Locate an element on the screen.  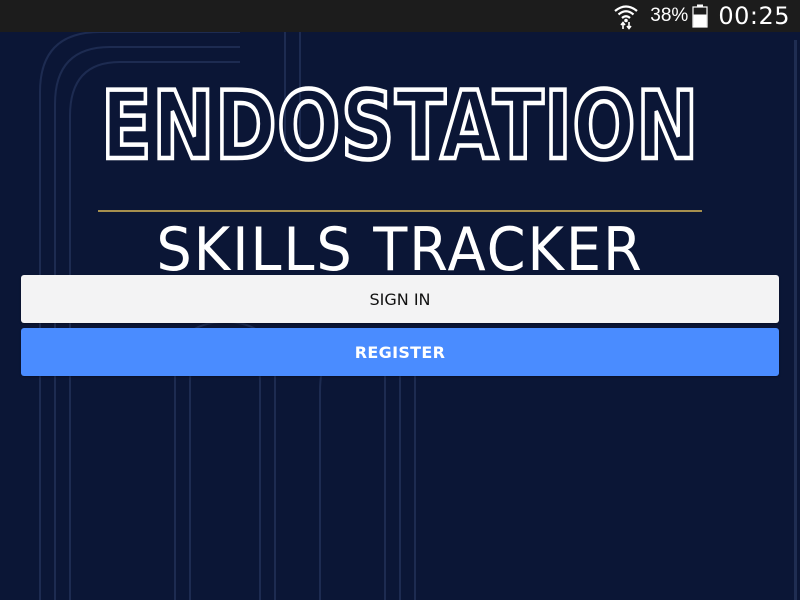
clock: 00:25 is located at coordinates (754, 16).